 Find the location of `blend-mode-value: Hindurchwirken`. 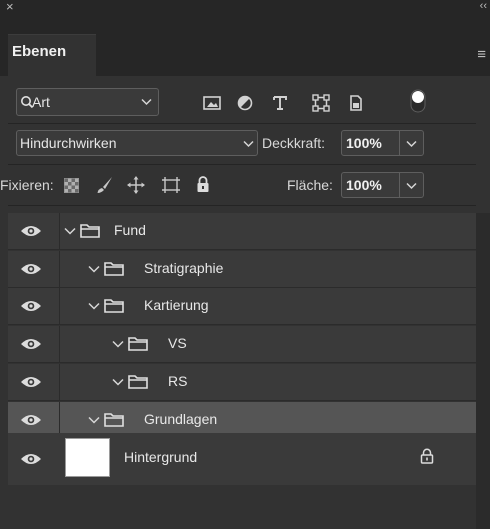

blend-mode-value: Hindurchwirken is located at coordinates (68, 143).